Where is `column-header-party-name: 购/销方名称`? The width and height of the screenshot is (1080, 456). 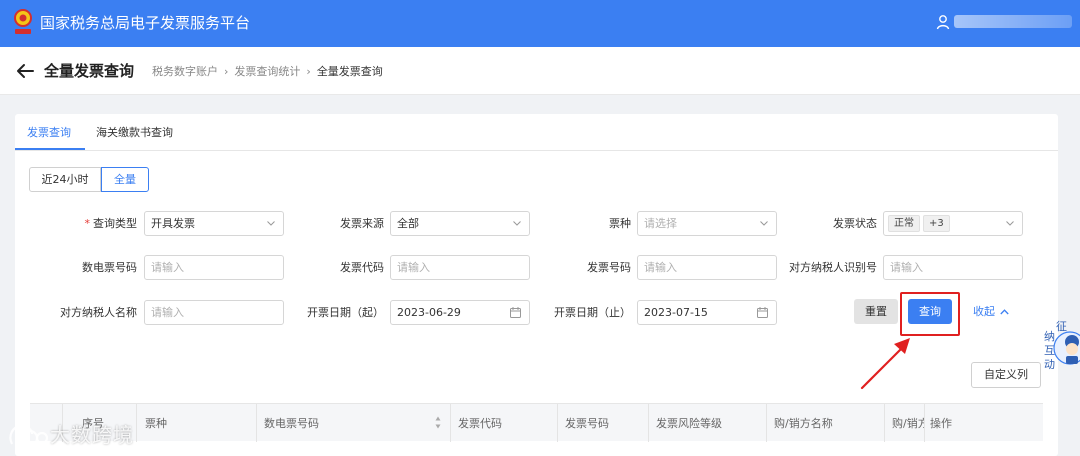
column-header-party-name: 购/销方名称 is located at coordinates (803, 424).